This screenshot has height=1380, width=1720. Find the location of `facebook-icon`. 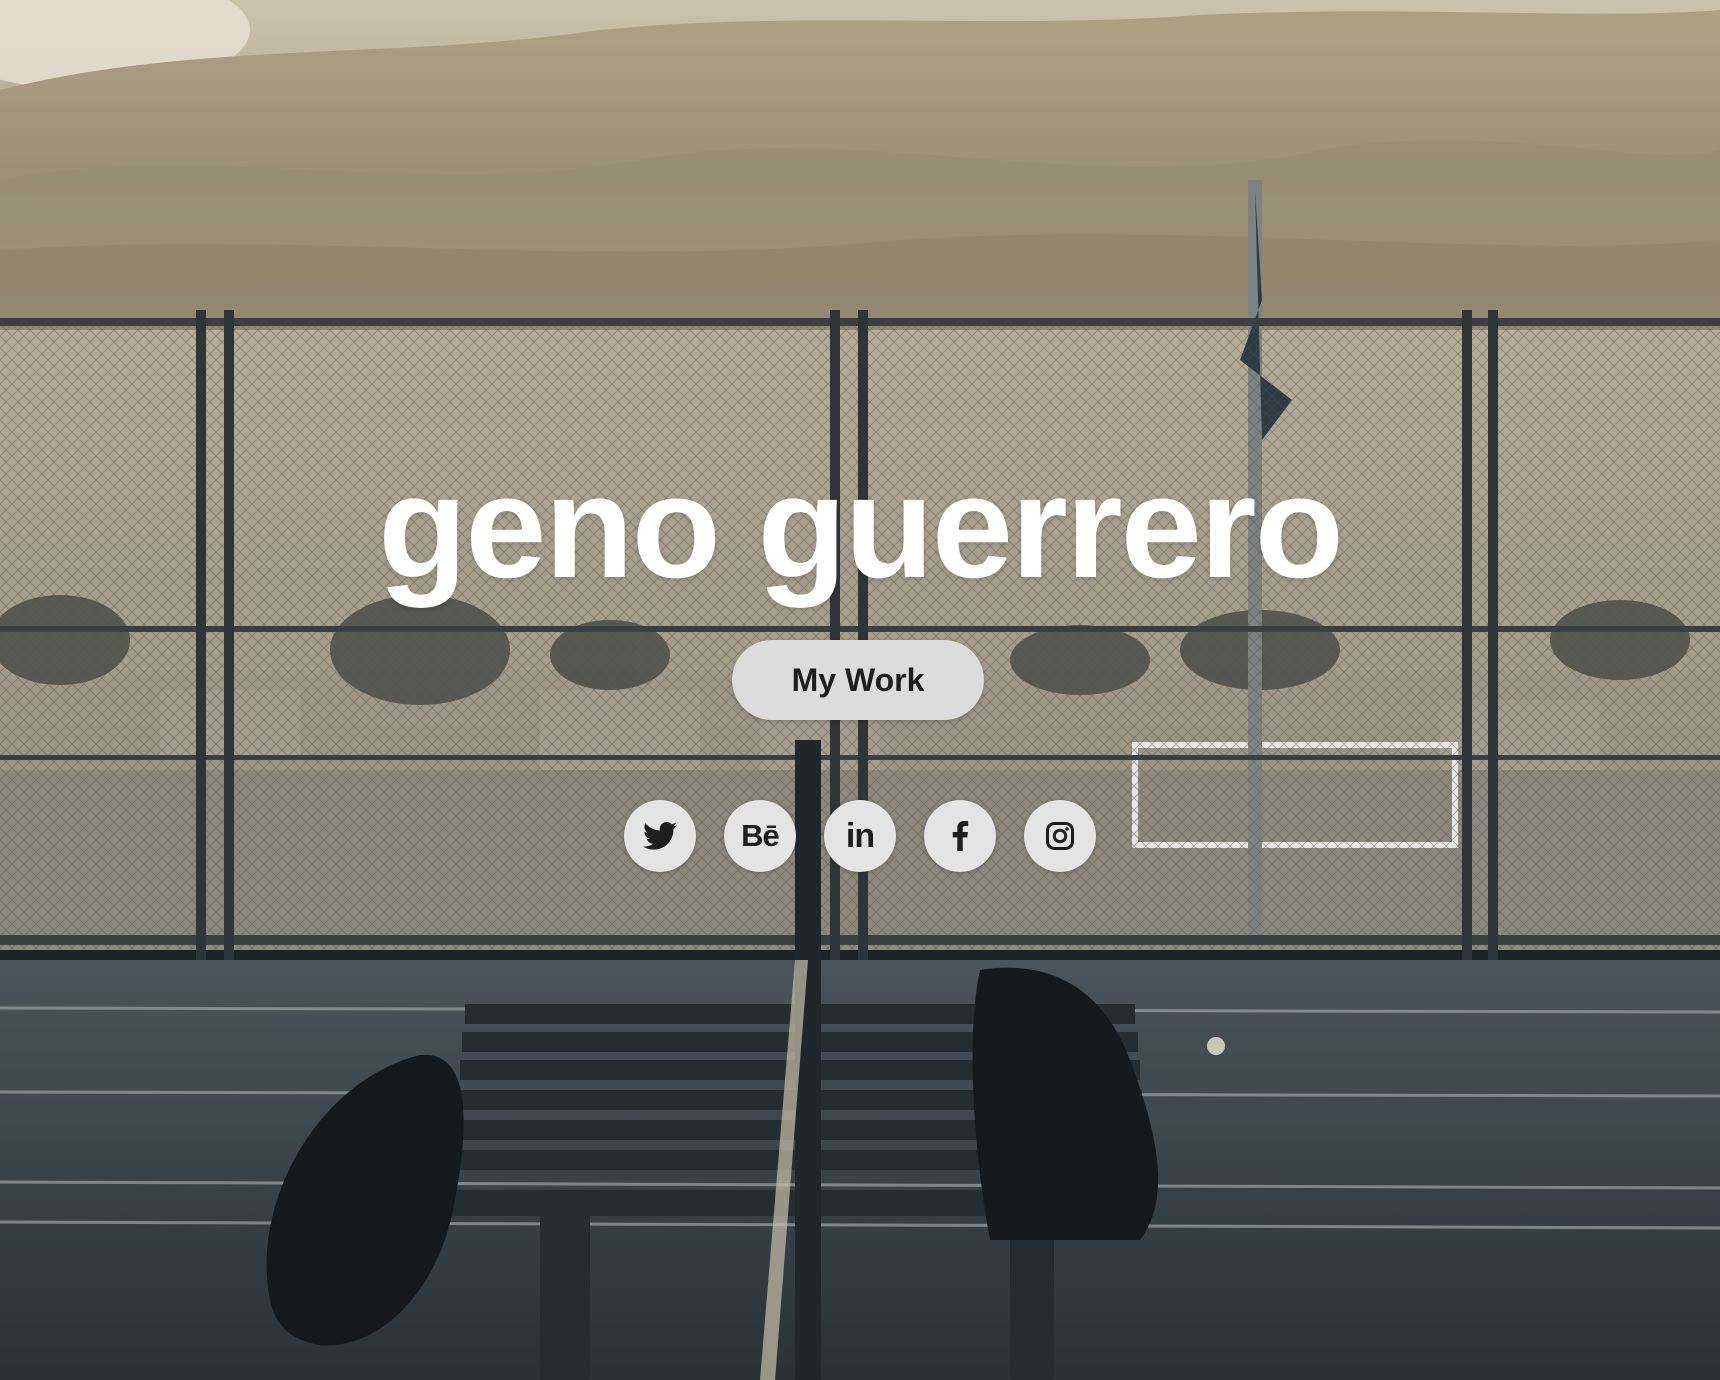

facebook-icon is located at coordinates (960, 836).